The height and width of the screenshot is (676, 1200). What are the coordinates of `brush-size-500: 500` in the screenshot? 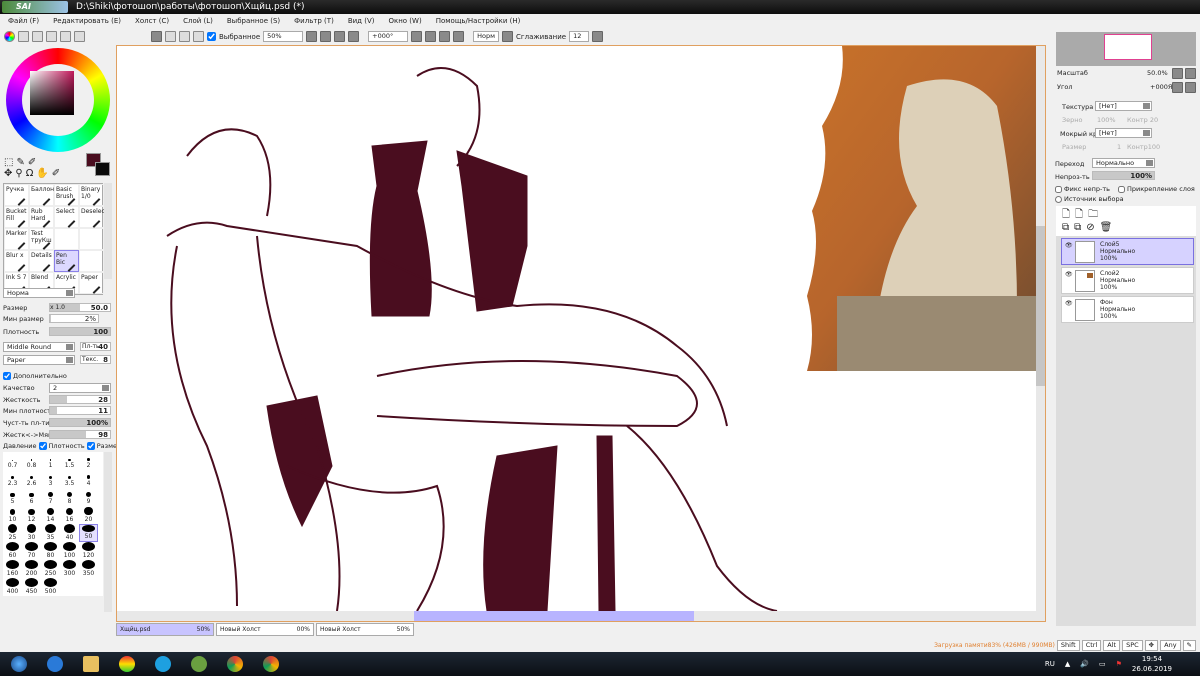 It's located at (50, 587).